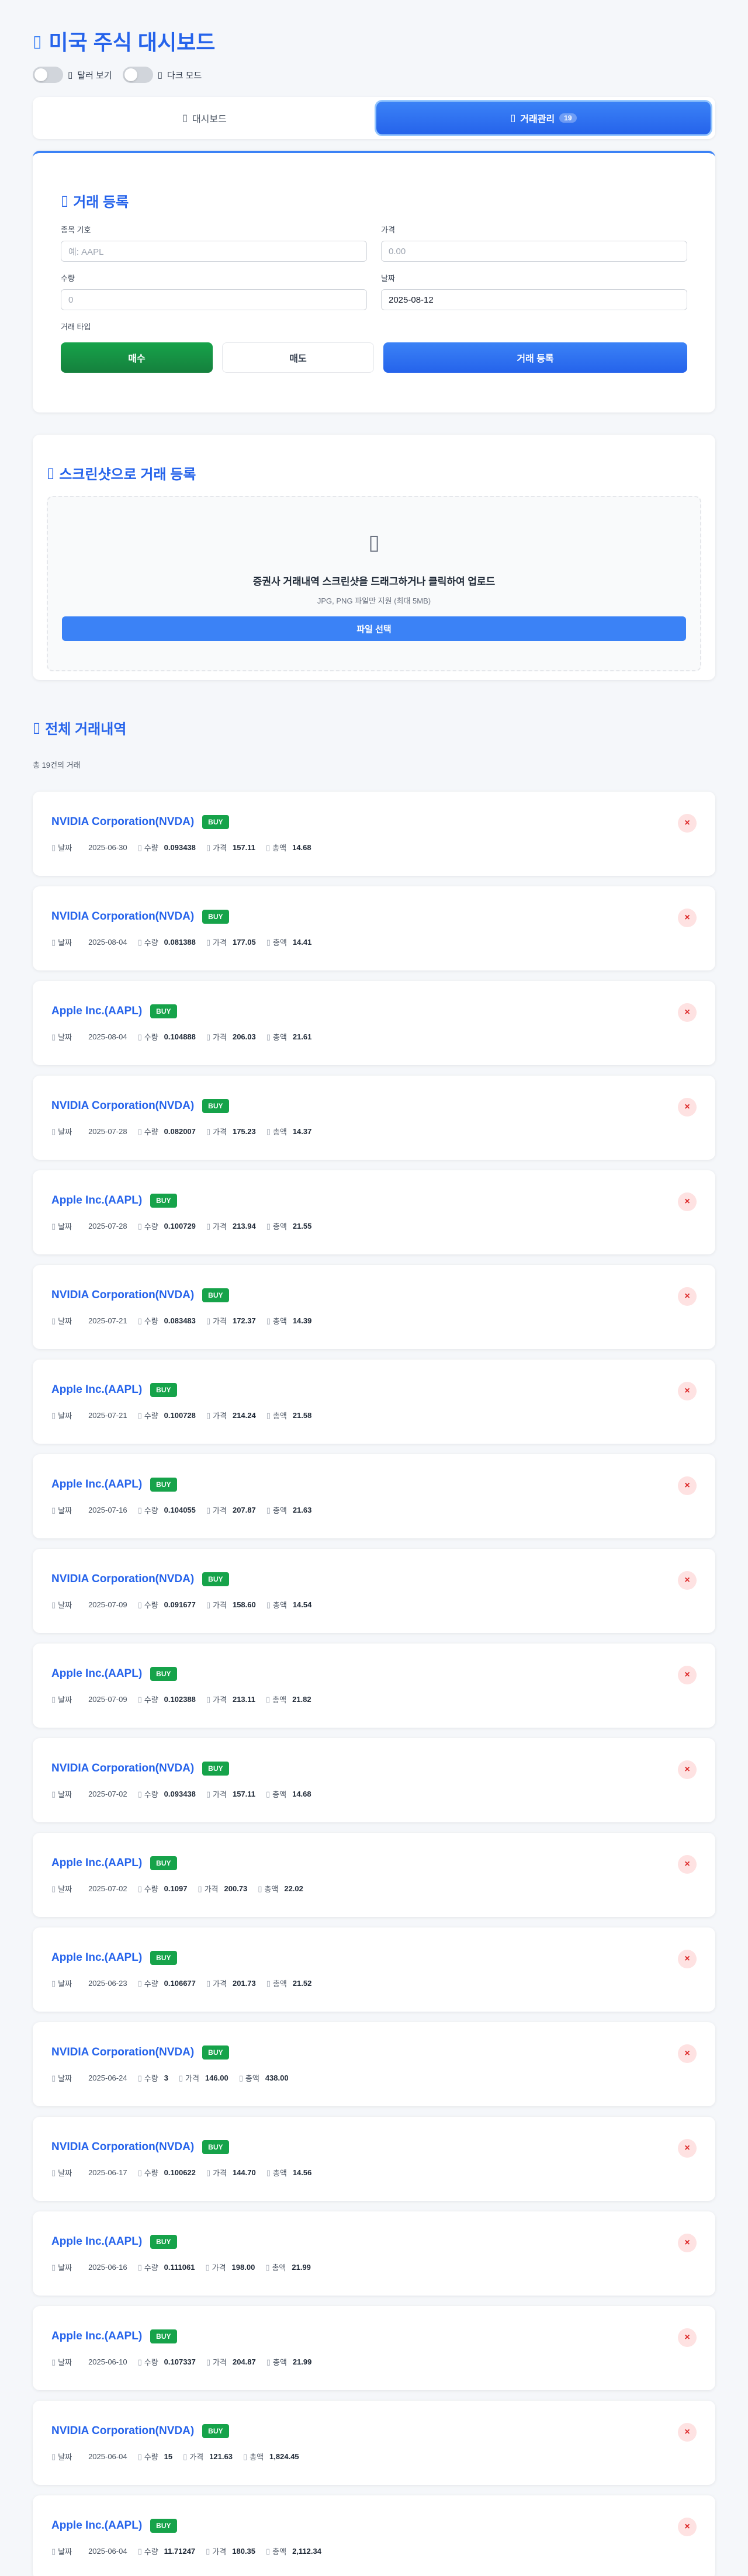 This screenshot has height=2576, width=748. What do you see at coordinates (168, 2456) in the screenshot?
I see `transaction-qty: 15` at bounding box center [168, 2456].